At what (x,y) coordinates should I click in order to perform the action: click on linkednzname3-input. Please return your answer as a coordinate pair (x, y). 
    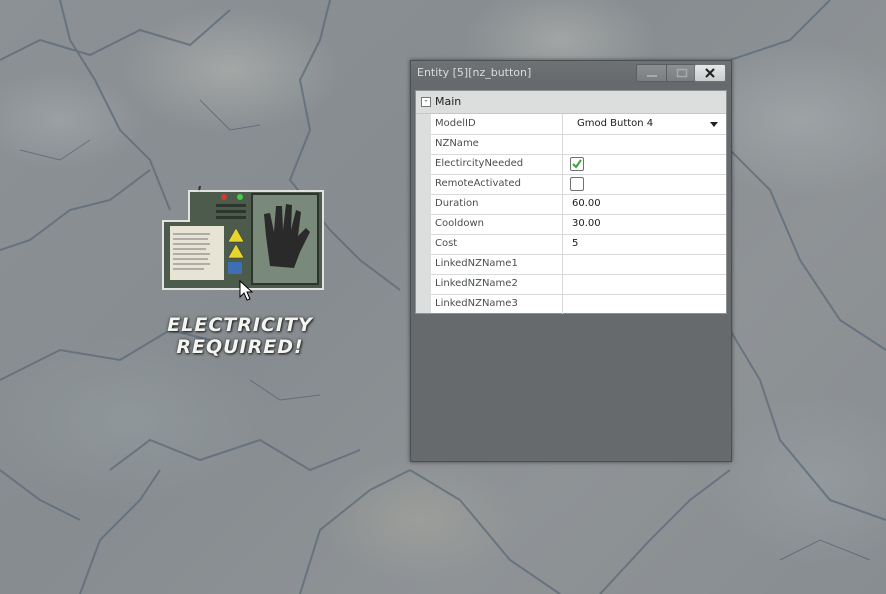
    Looking at the image, I should click on (645, 304).